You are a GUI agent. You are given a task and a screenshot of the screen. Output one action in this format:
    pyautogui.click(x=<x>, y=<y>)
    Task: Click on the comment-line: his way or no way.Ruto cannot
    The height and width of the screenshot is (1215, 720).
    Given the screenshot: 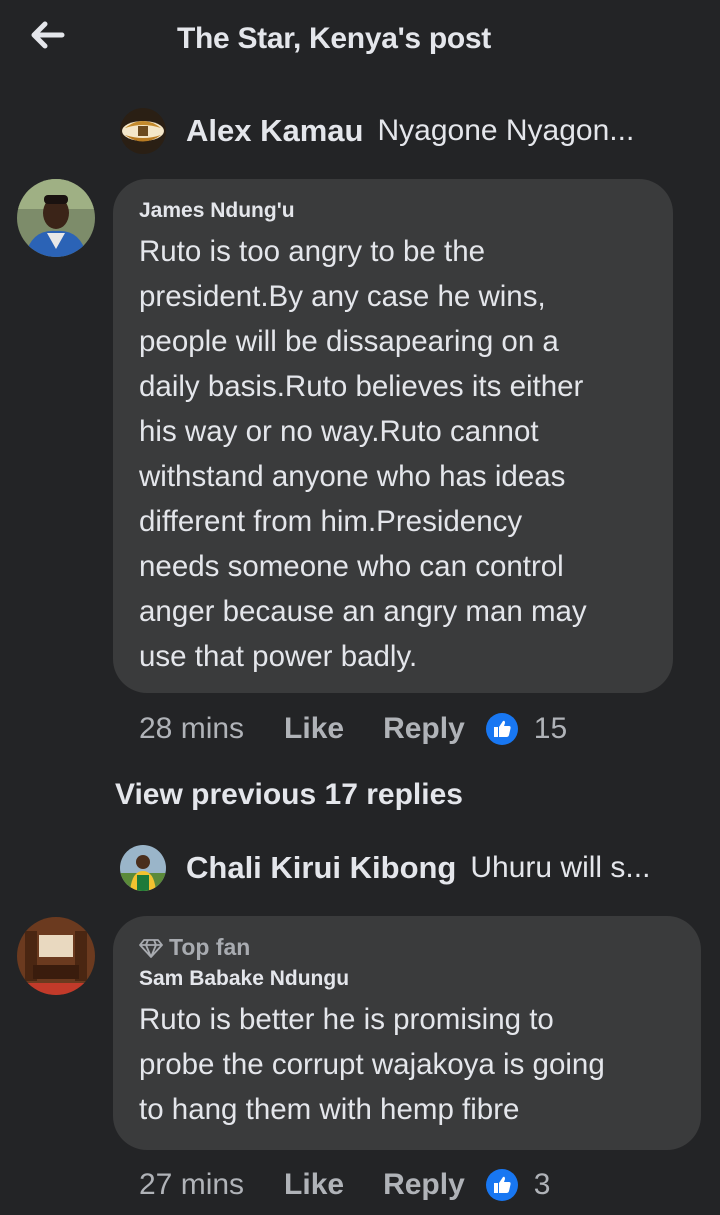 What is the action you would take?
    pyautogui.click(x=339, y=431)
    